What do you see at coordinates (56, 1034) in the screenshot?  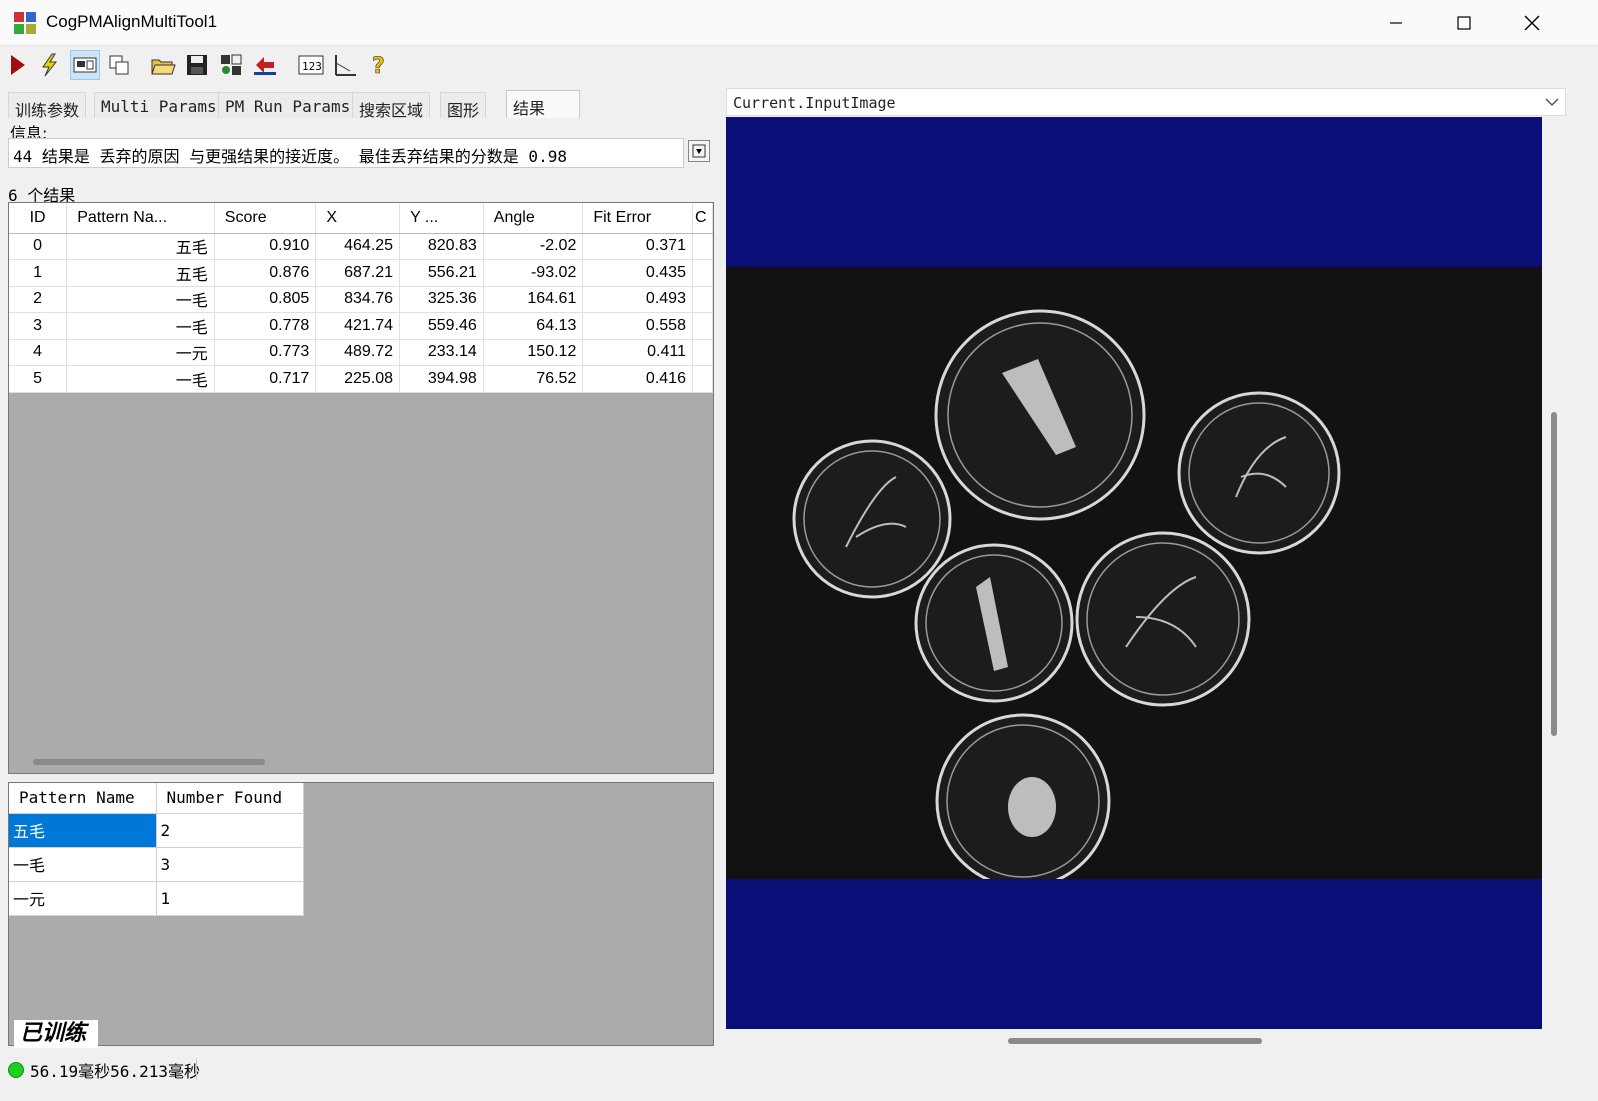 I see `trained-indicator: 已训练` at bounding box center [56, 1034].